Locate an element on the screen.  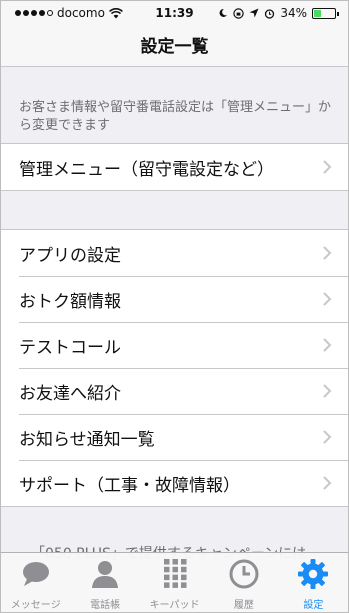
battery-icon is located at coordinates (325, 13).